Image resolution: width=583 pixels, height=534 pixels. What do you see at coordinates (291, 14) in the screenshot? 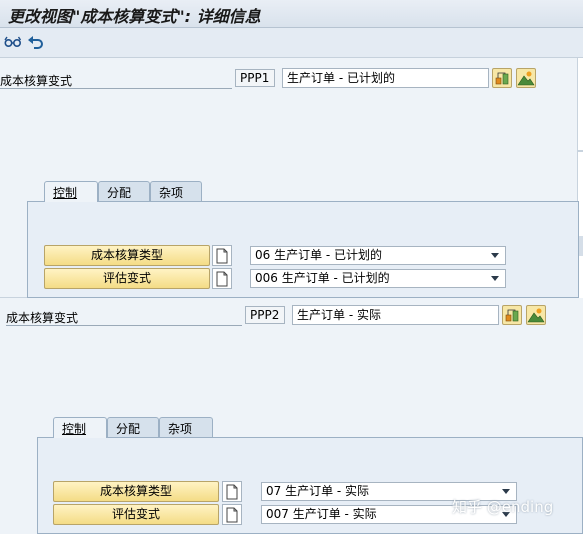
I see `title-bar: 更改视图"成本核算变式": 详细信息` at bounding box center [291, 14].